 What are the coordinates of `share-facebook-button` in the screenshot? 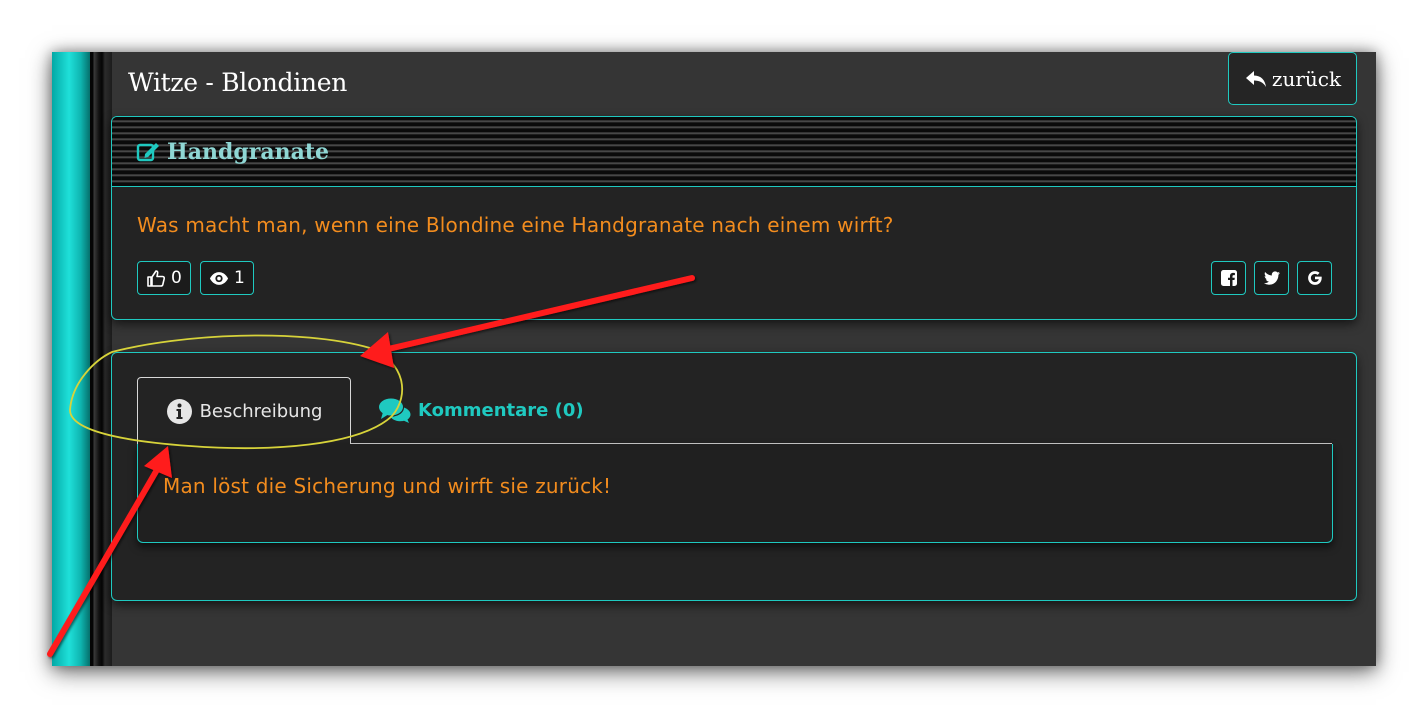 It's located at (1228, 278).